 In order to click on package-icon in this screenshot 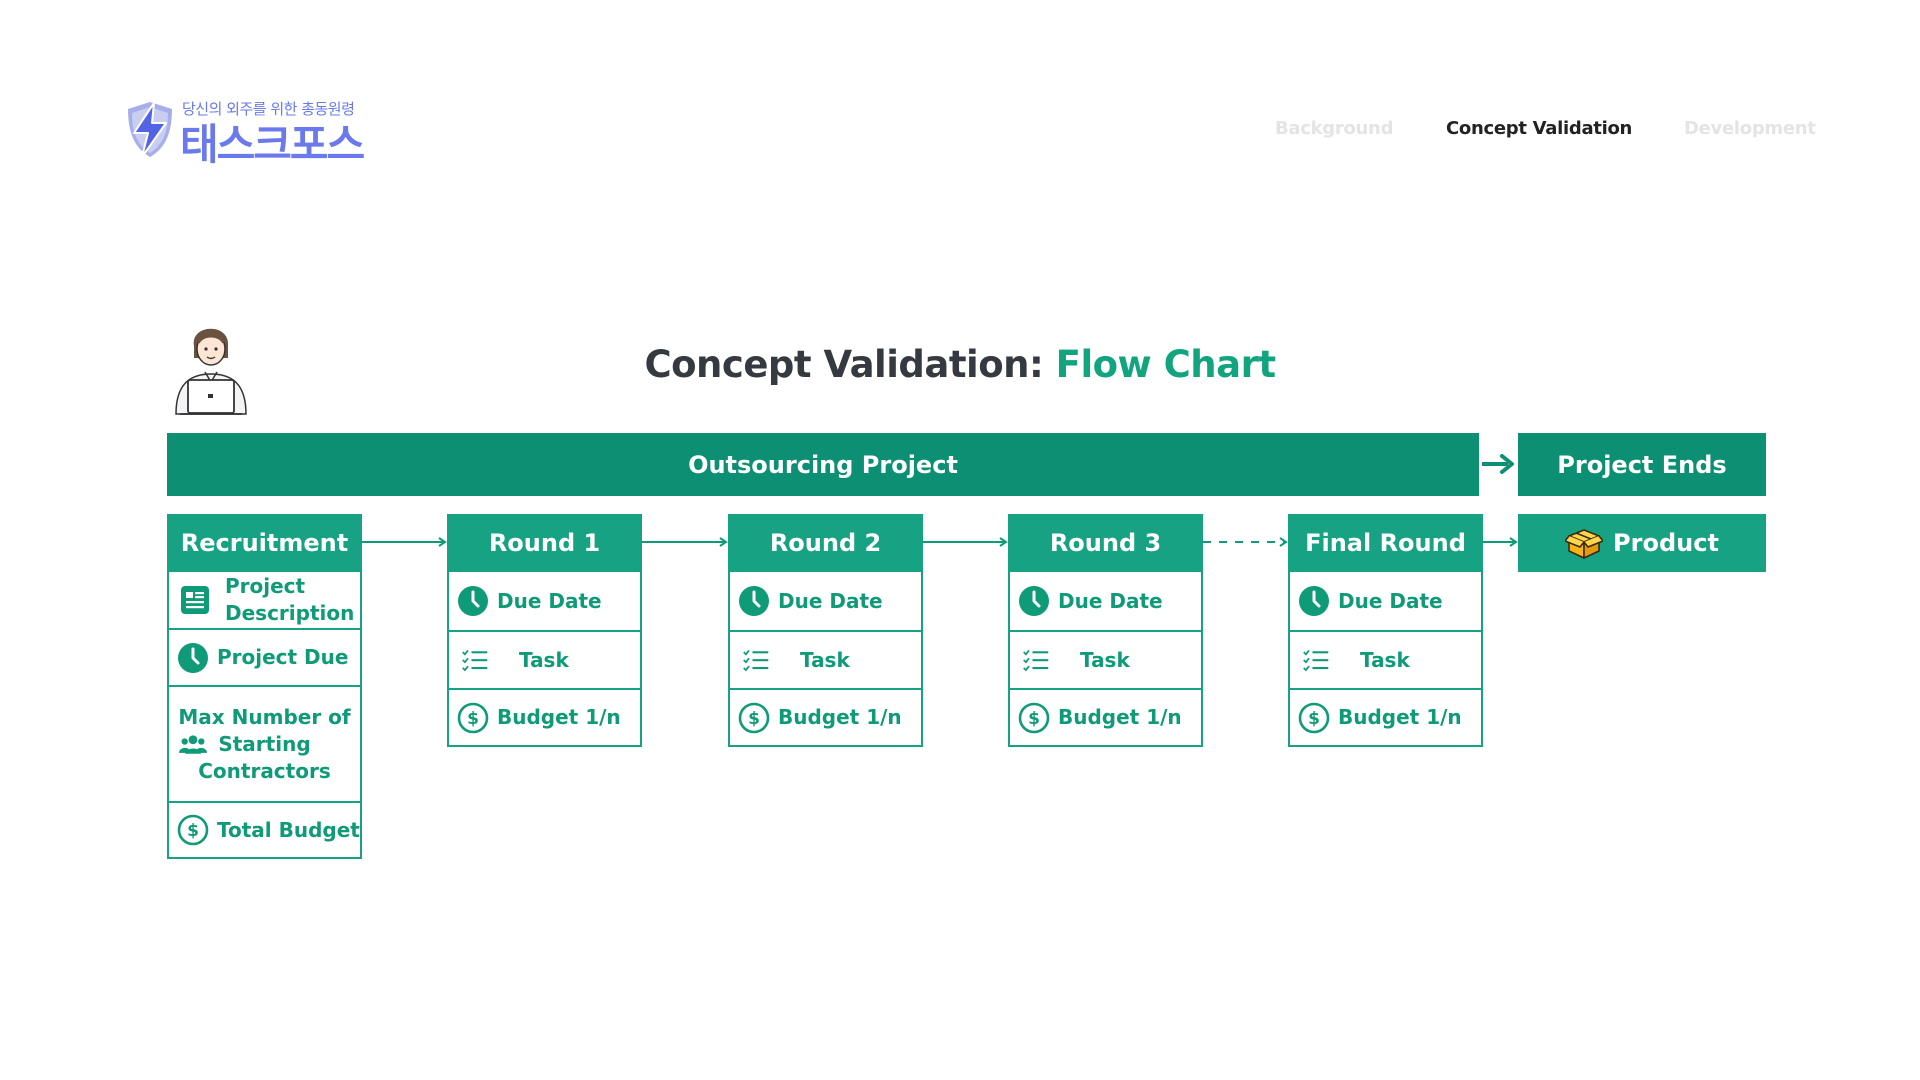, I will do `click(1584, 544)`.